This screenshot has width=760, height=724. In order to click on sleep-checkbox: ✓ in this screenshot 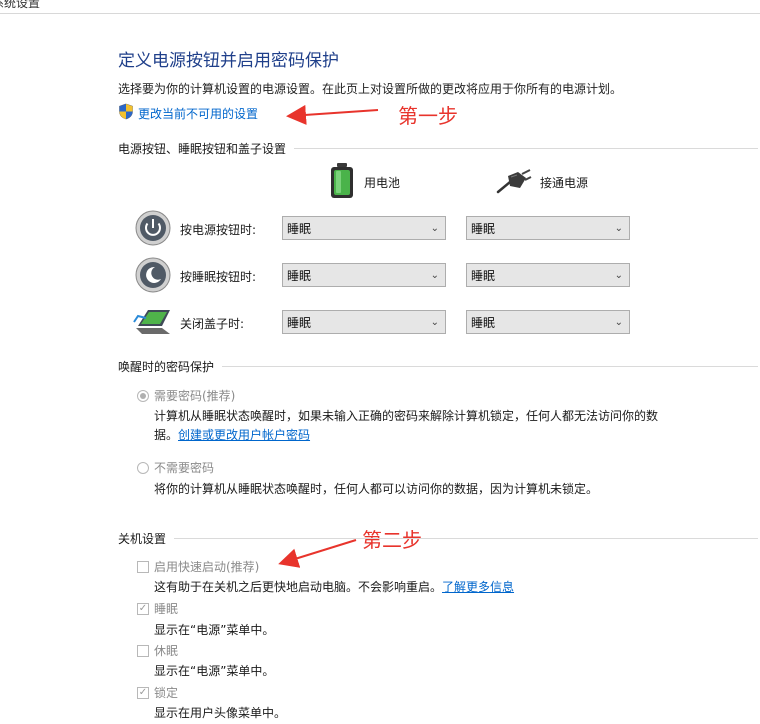, I will do `click(143, 609)`.